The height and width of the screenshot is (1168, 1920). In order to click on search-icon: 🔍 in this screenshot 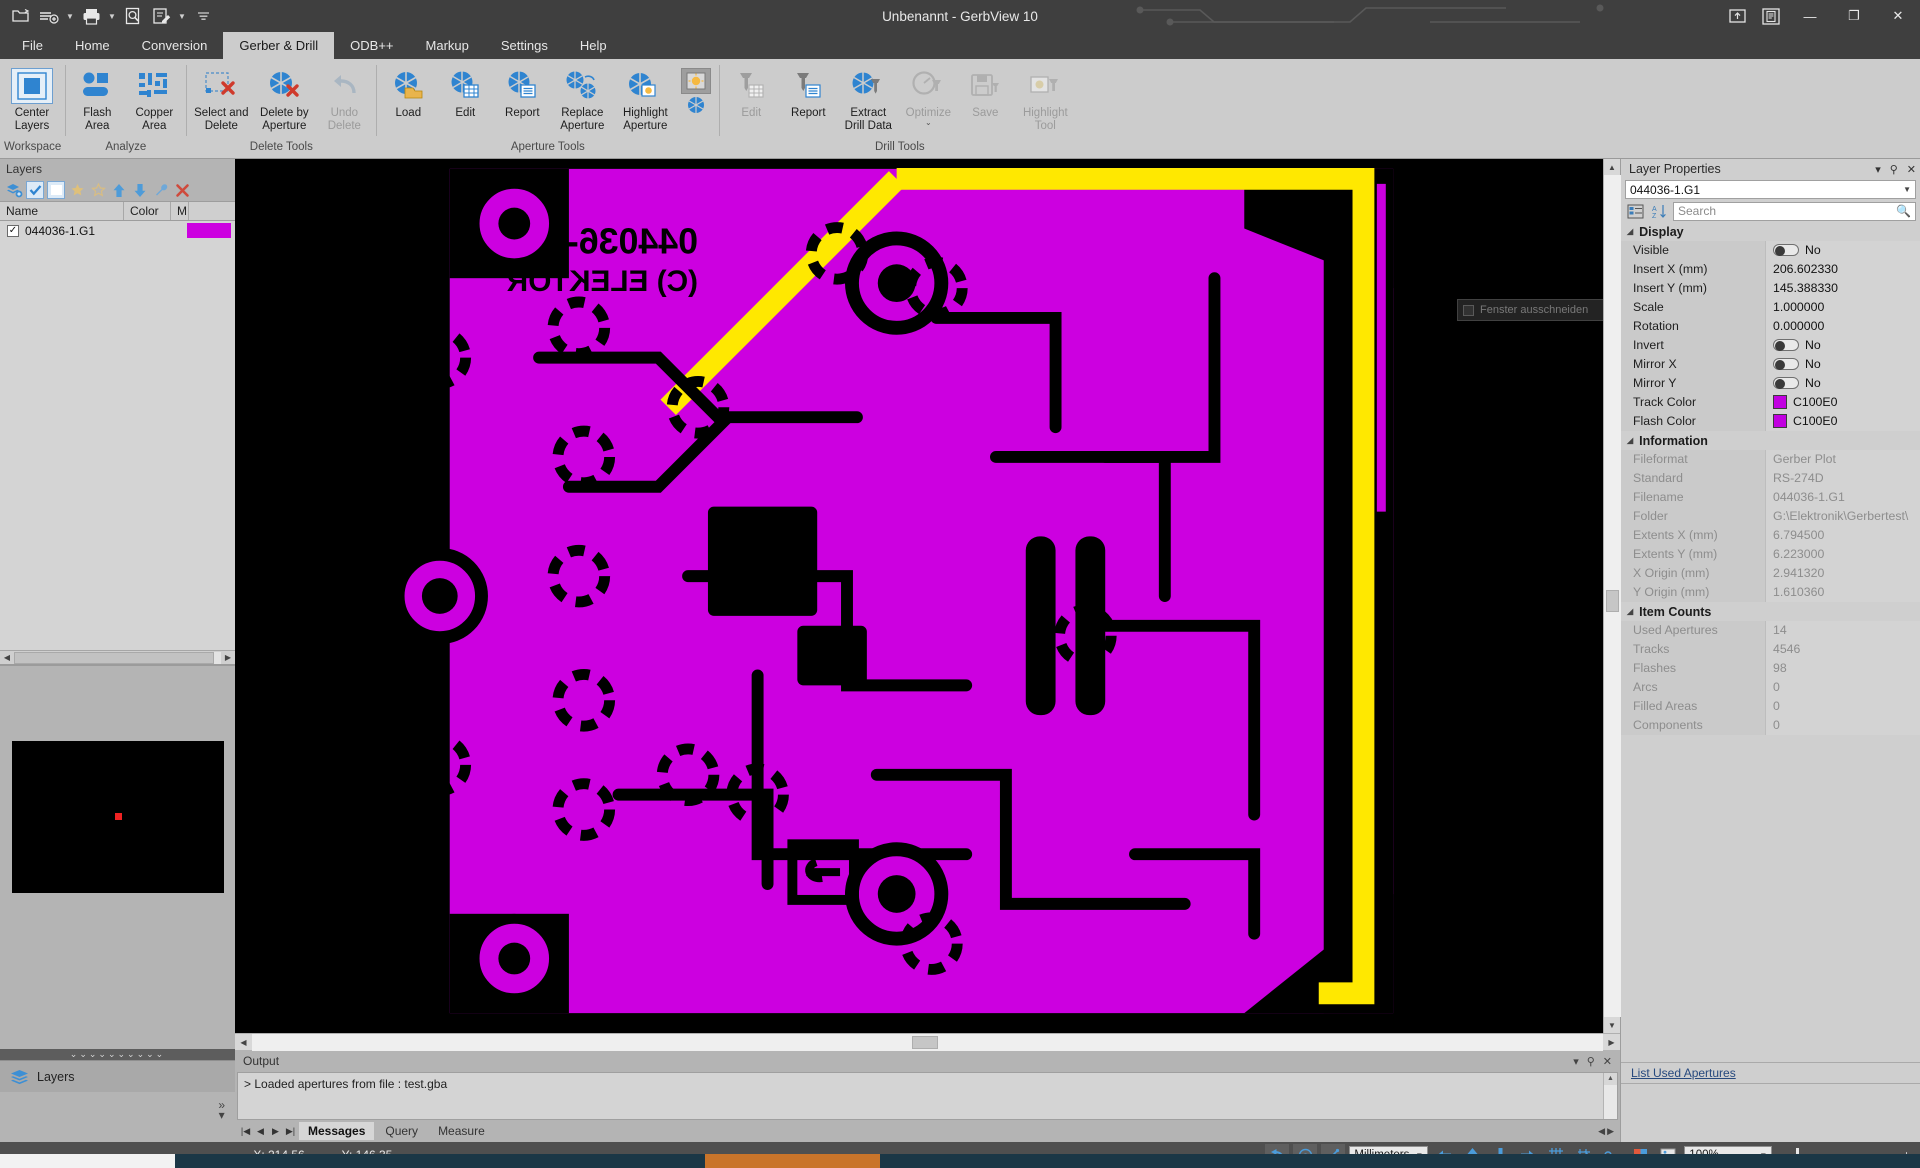, I will do `click(1903, 211)`.